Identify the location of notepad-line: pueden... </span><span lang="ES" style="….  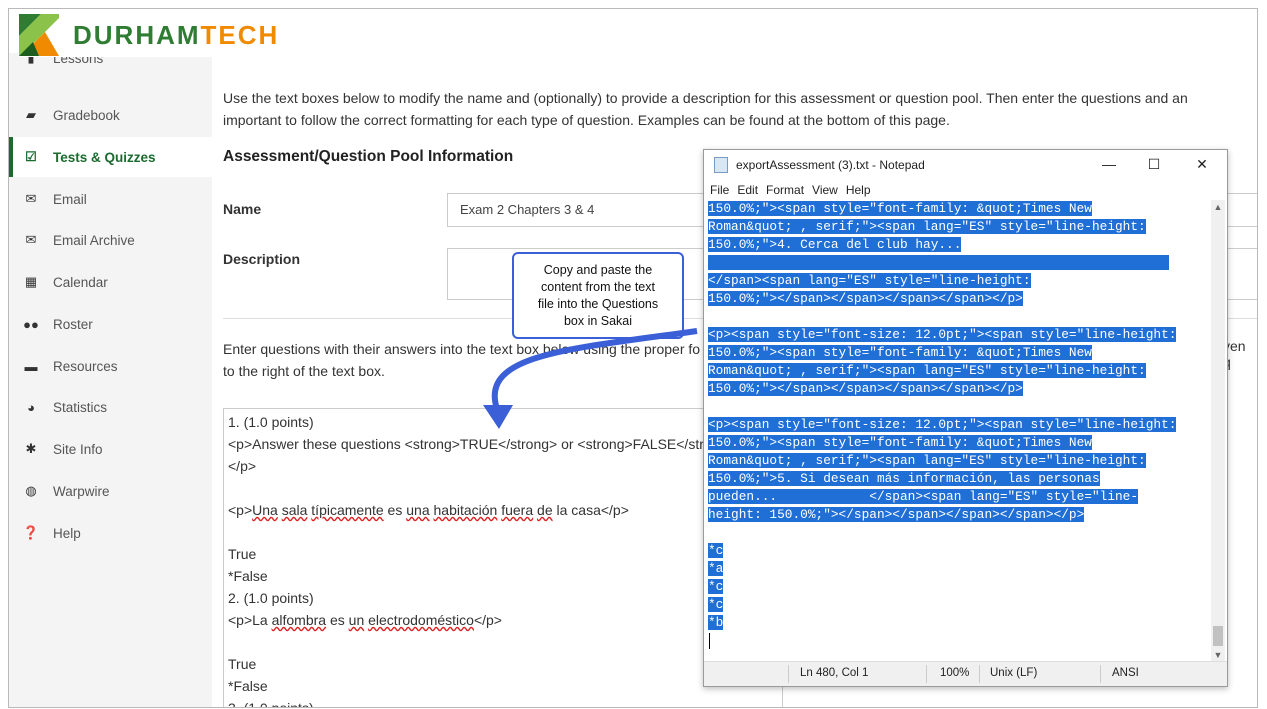
(923, 497).